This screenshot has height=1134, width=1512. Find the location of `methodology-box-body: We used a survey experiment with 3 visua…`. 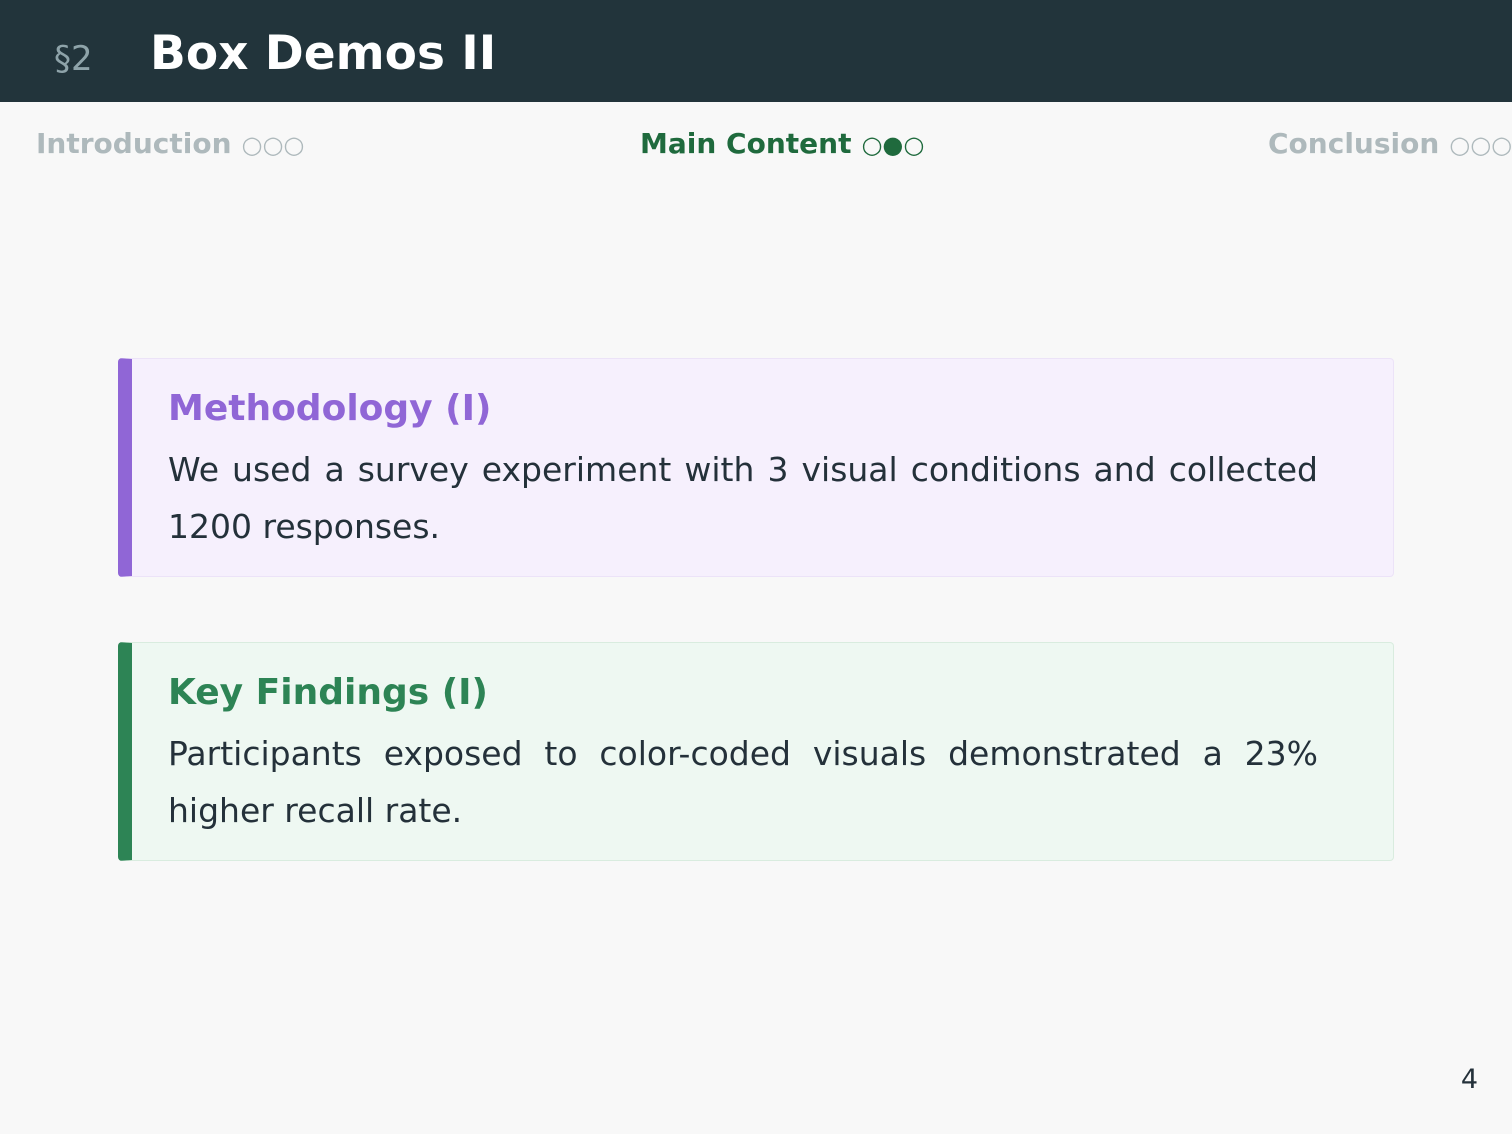

methodology-box-body: We used a survey experiment with 3 visua… is located at coordinates (743, 498).